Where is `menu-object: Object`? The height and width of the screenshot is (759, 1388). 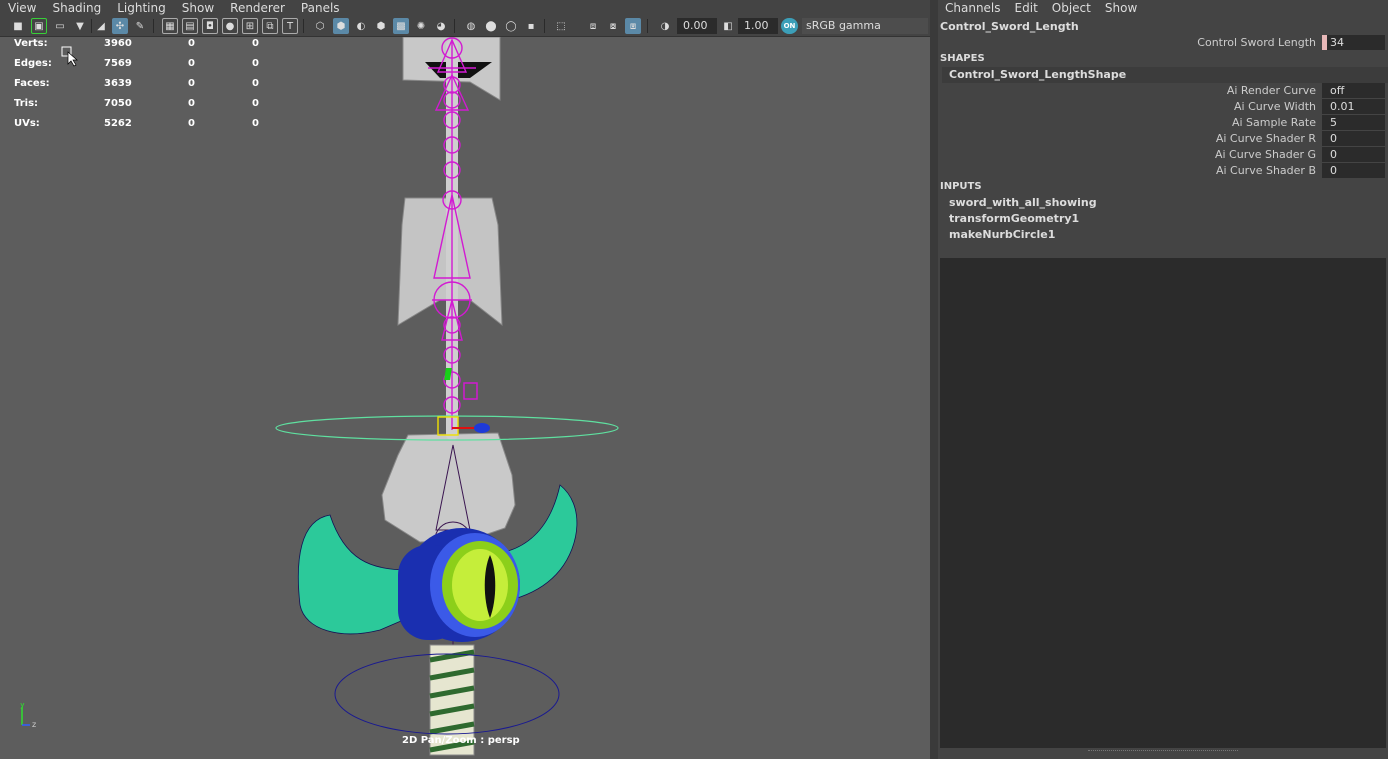 menu-object: Object is located at coordinates (1071, 8).